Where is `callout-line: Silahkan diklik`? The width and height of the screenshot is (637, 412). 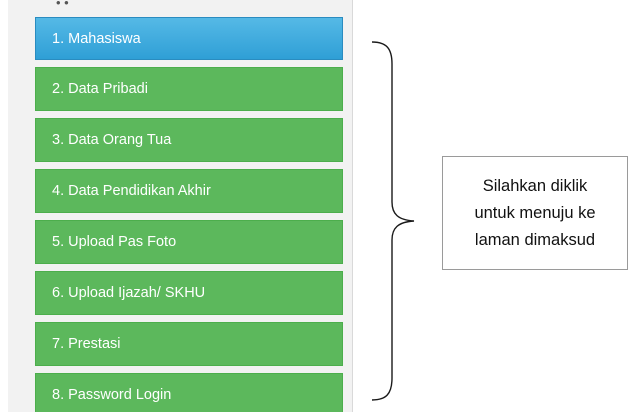
callout-line: Silahkan diklik is located at coordinates (535, 185).